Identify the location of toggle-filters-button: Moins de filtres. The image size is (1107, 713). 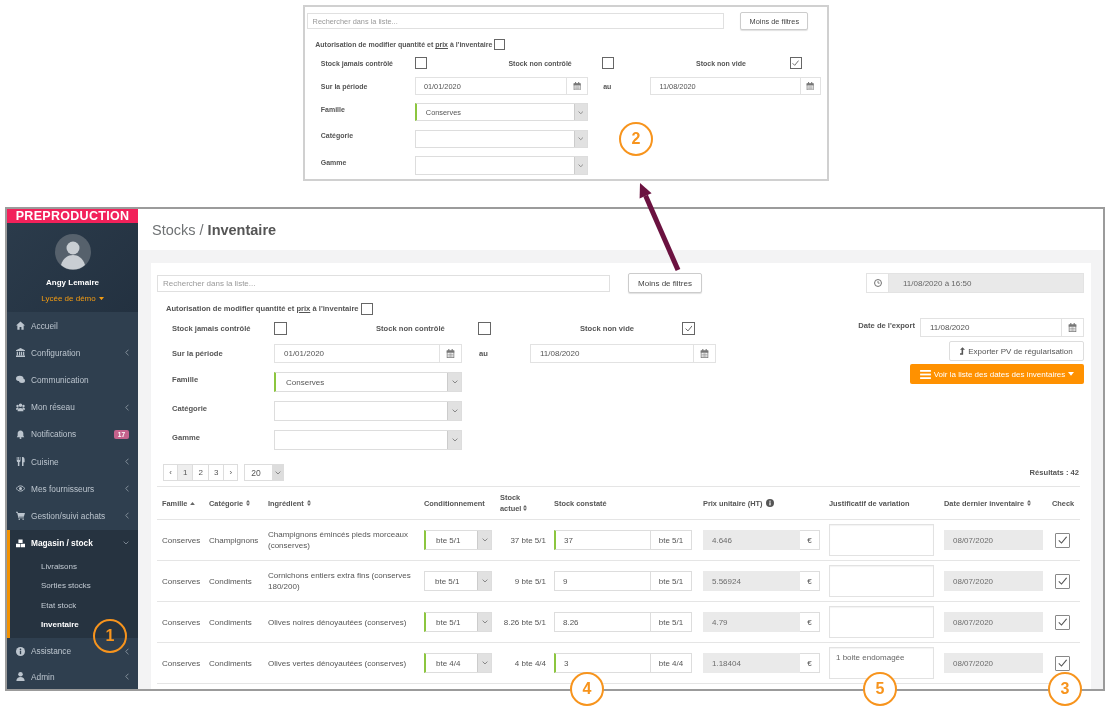
(665, 283).